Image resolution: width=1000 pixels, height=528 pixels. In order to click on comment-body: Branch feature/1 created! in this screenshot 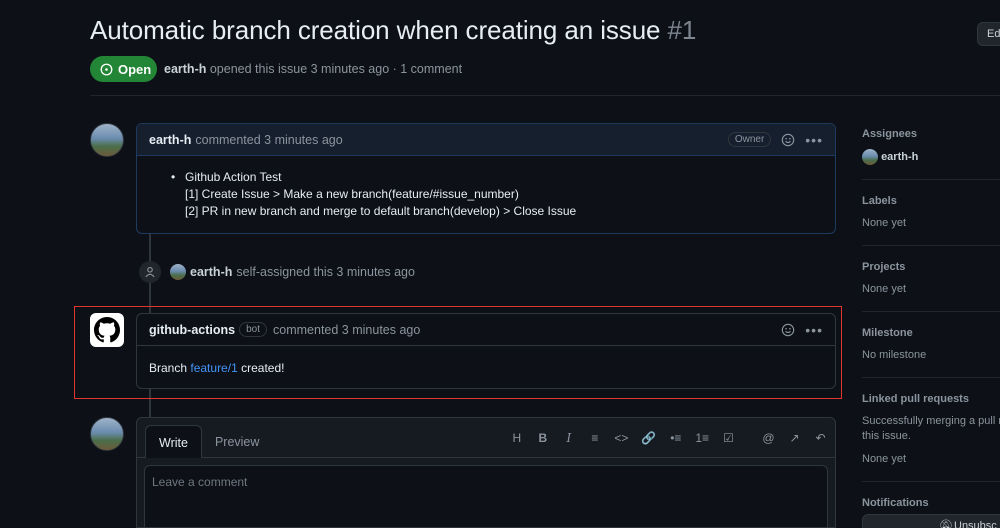, I will do `click(486, 367)`.